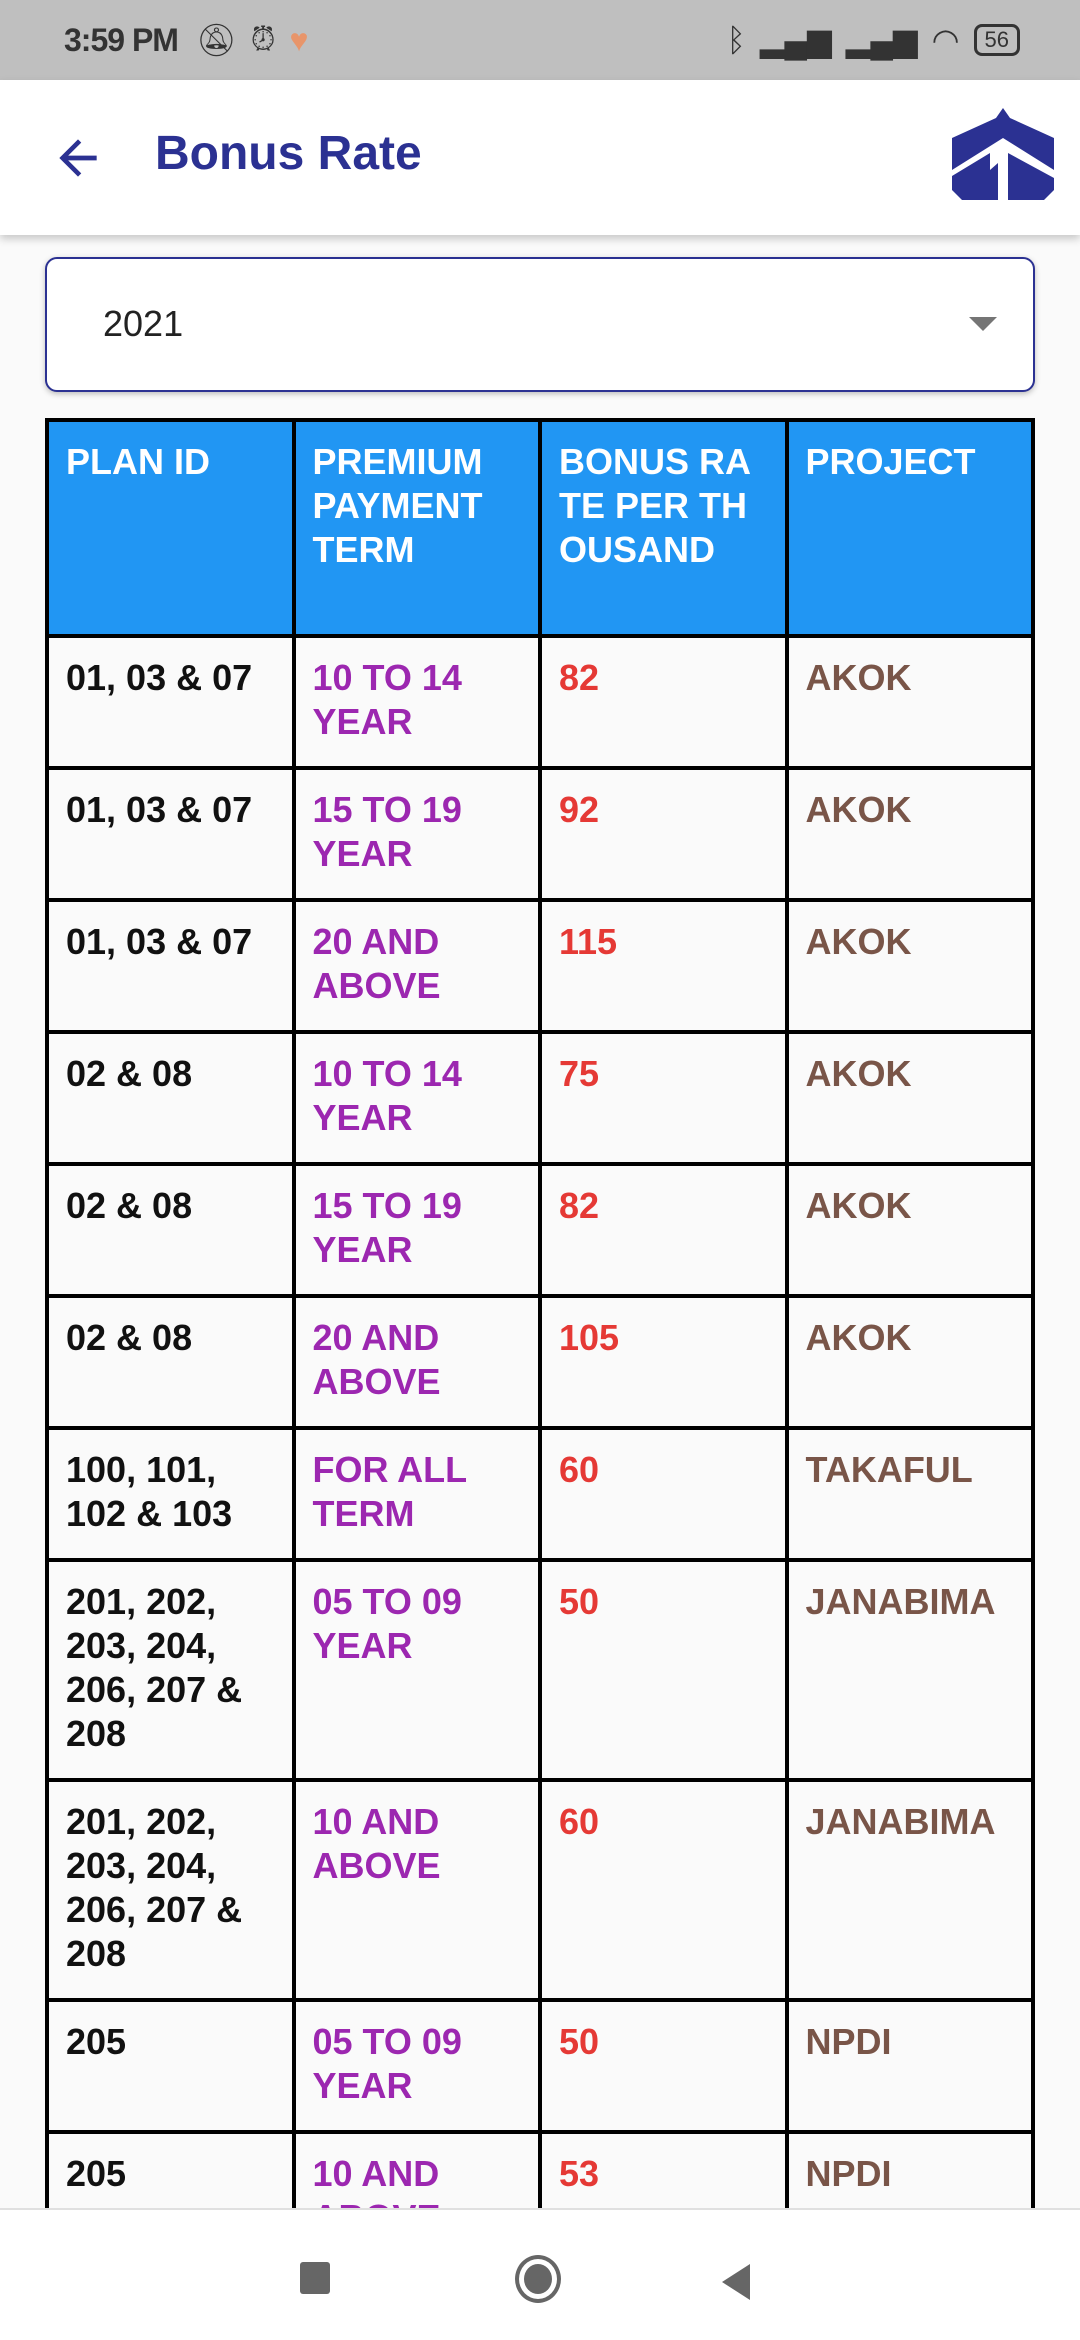 The height and width of the screenshot is (2340, 1080). Describe the element at coordinates (216, 40) in the screenshot. I see `bell-off-icon: 🔕︎` at that location.